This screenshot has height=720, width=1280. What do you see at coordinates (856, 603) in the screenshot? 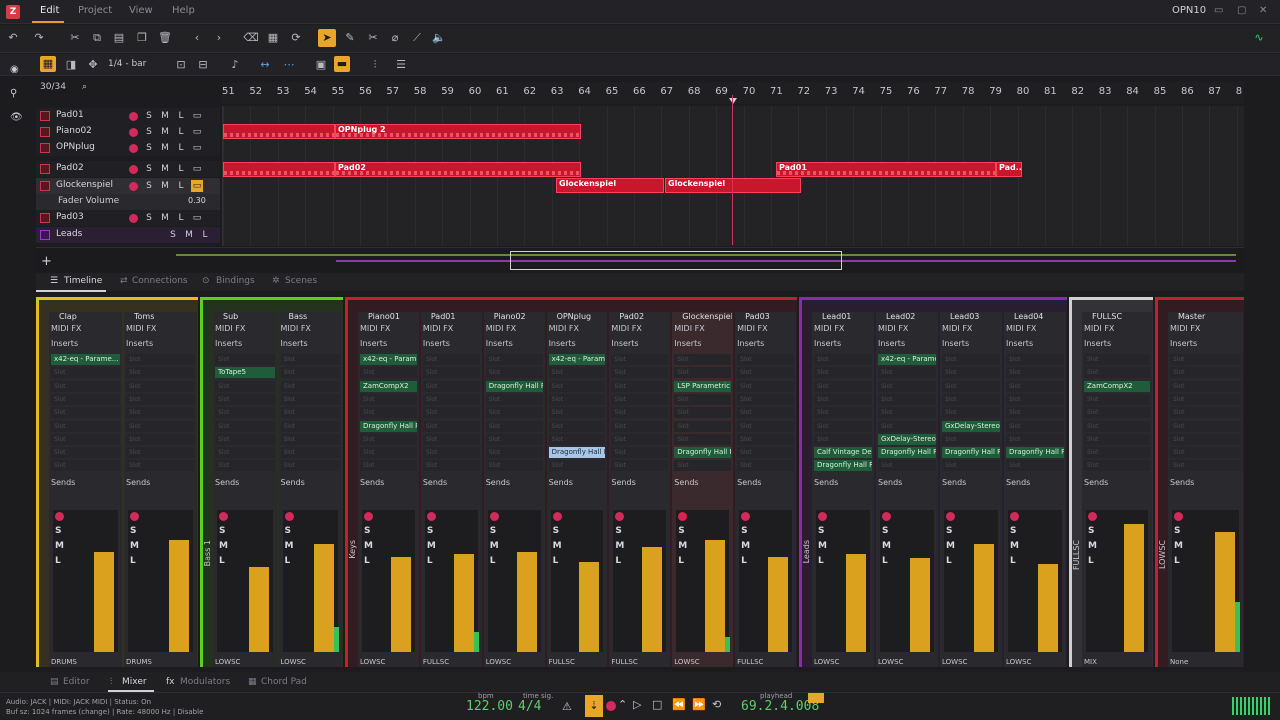
I see `volume-fader` at bounding box center [856, 603].